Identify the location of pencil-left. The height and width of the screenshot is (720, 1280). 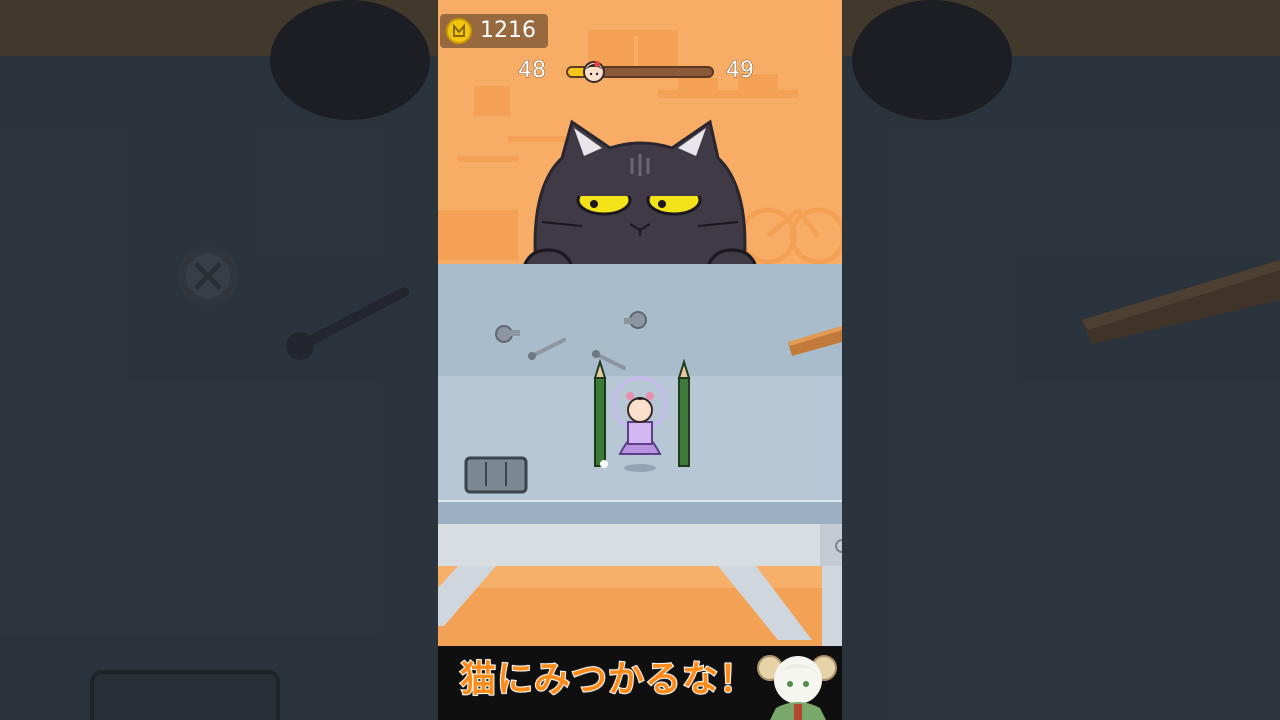
(600, 412).